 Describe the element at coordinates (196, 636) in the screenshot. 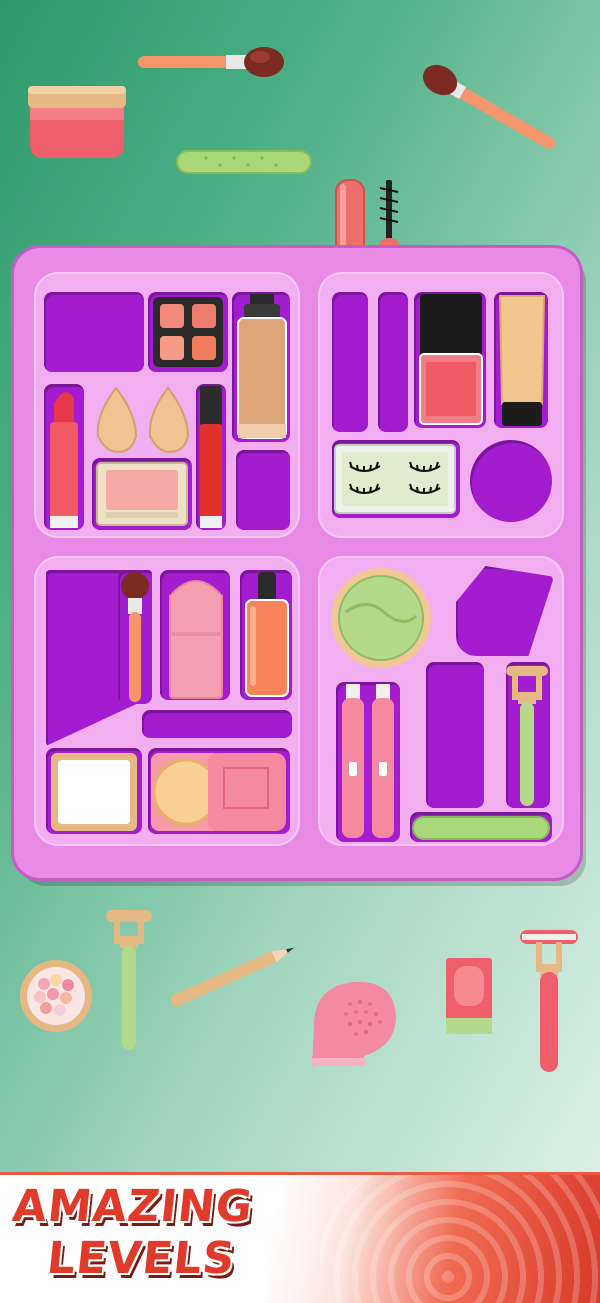

I see `cushion-compact-icon` at that location.